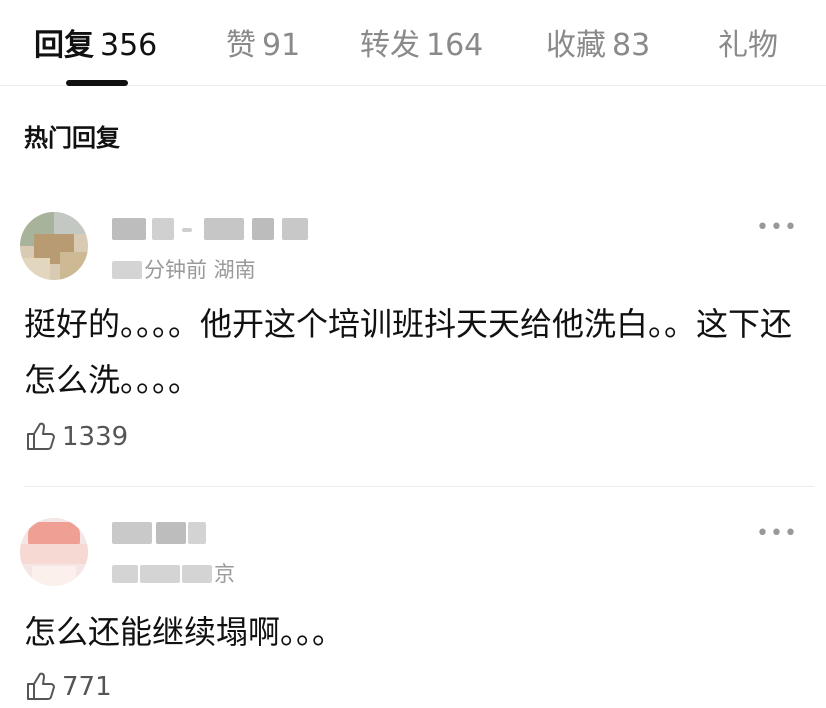 The width and height of the screenshot is (826, 708). I want to click on tab-favorites: 收藏 83, so click(598, 42).